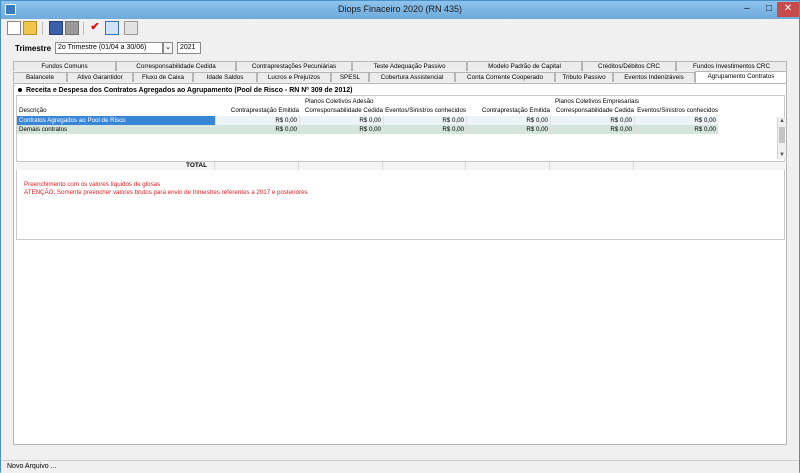 The height and width of the screenshot is (473, 800). What do you see at coordinates (294, 77) in the screenshot?
I see `tab-lucros-e-prejuizos: Lucros e Prejuízos` at bounding box center [294, 77].